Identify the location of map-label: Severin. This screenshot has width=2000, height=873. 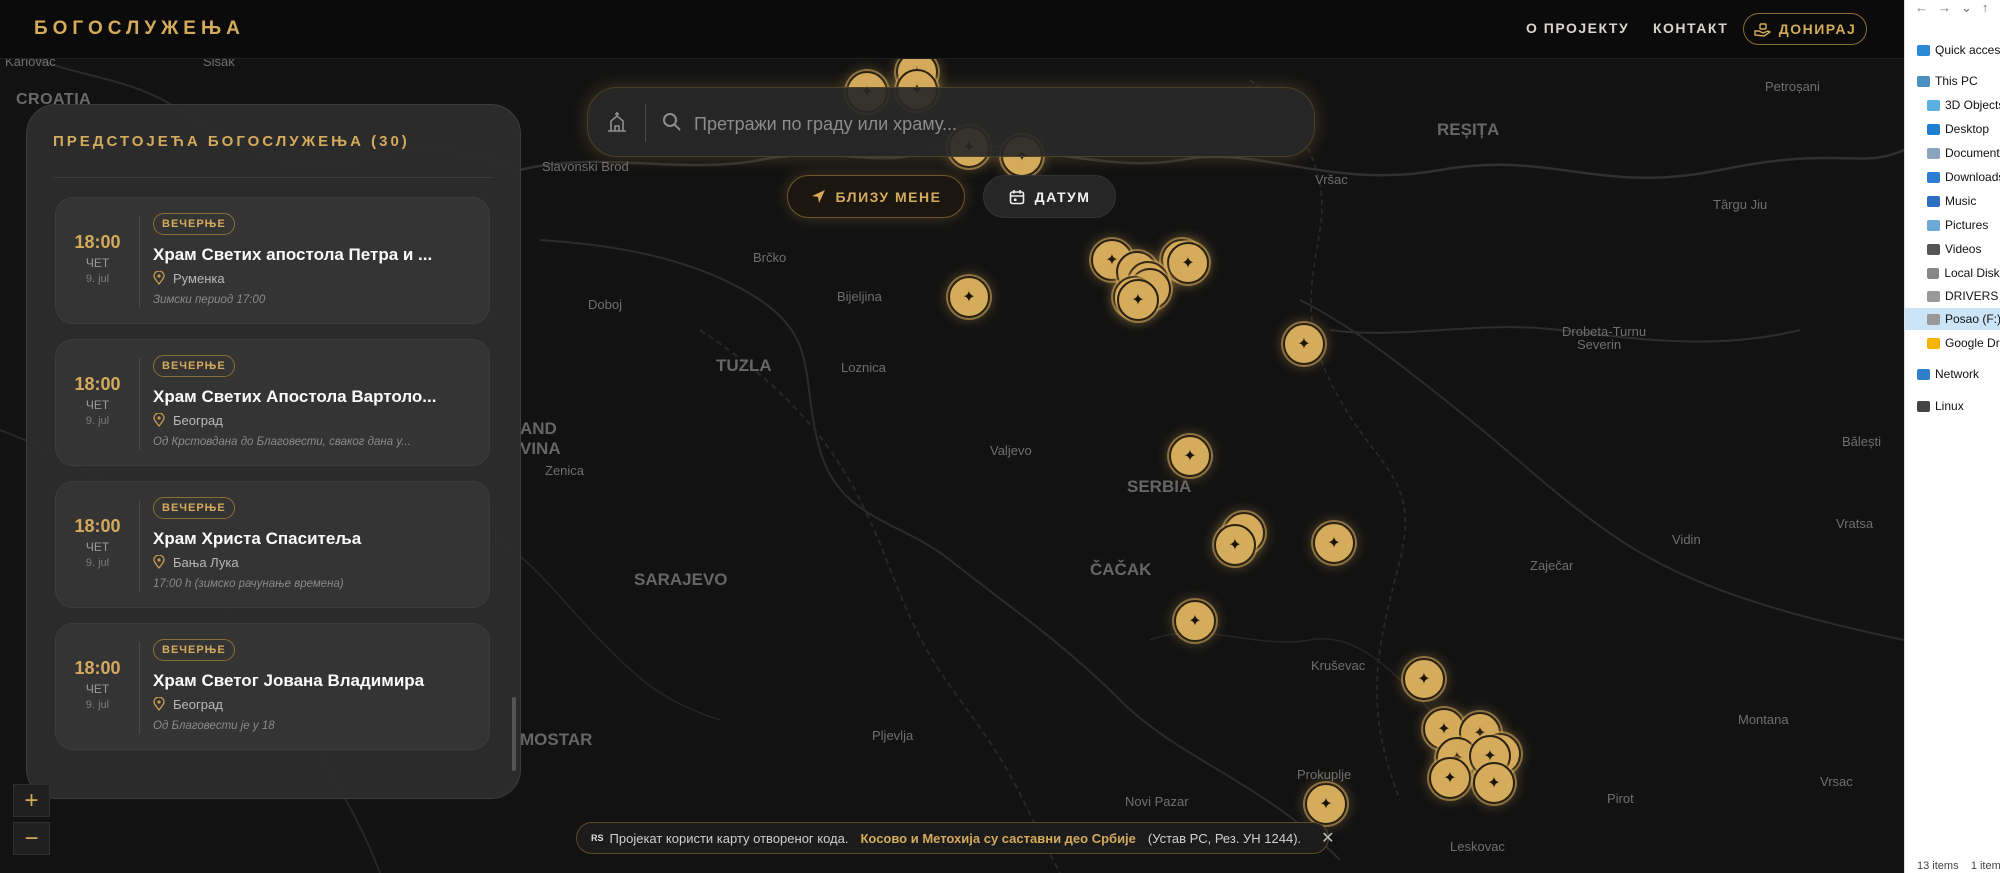
(1599, 344).